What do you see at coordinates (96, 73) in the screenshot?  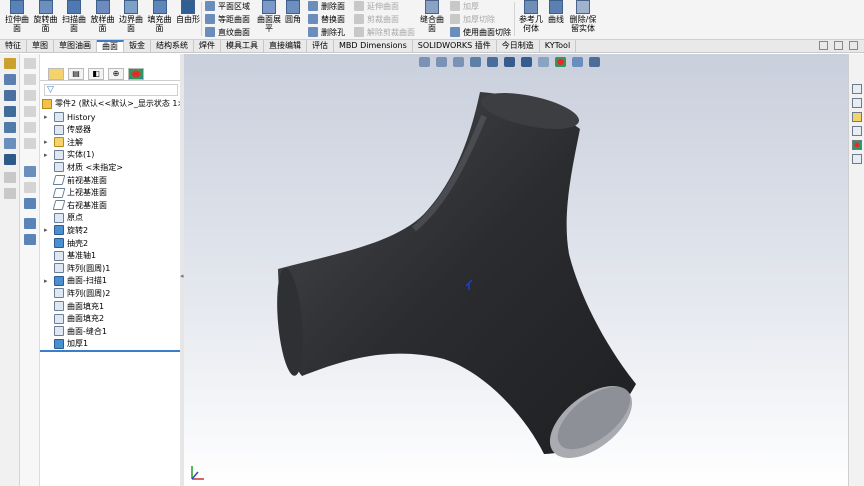 I see `configuration-manager-tab: ◧` at bounding box center [96, 73].